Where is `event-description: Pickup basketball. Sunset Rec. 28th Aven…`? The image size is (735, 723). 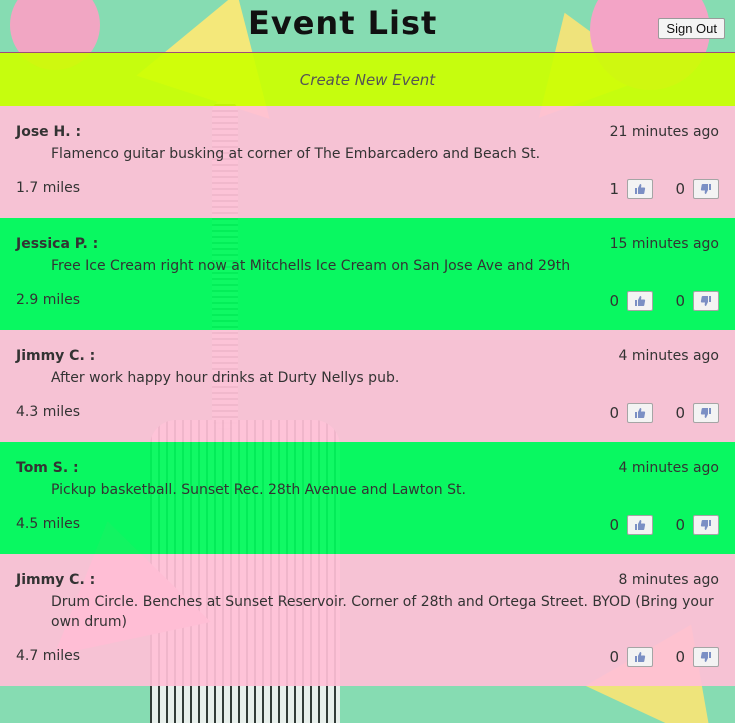 event-description: Pickup basketball. Sunset Rec. 28th Aven… is located at coordinates (258, 490).